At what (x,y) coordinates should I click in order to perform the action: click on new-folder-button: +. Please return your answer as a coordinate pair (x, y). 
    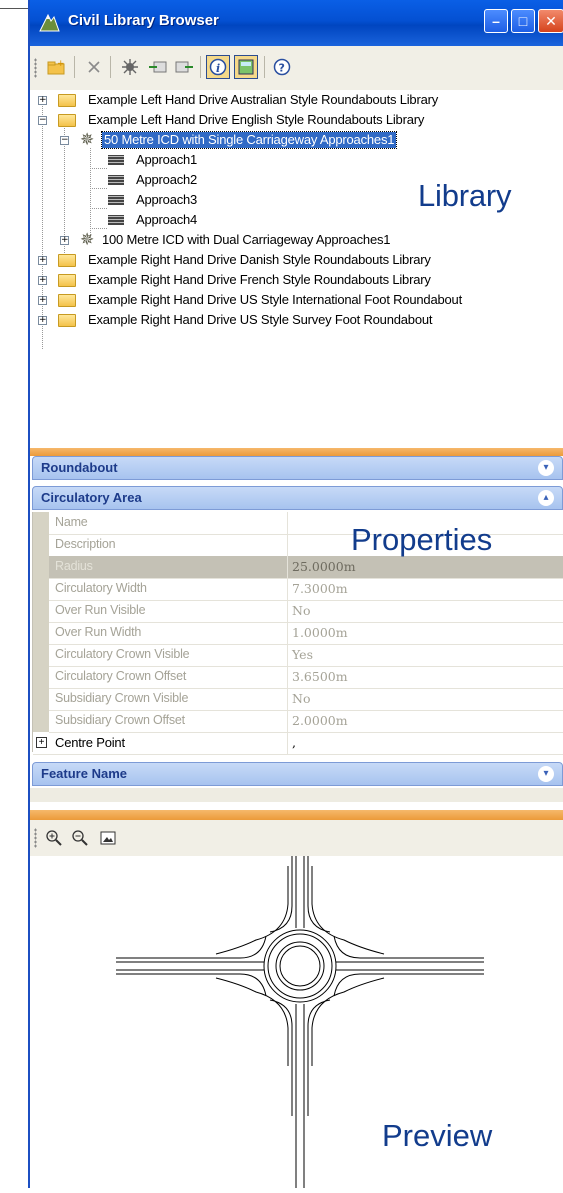
    Looking at the image, I should click on (56, 67).